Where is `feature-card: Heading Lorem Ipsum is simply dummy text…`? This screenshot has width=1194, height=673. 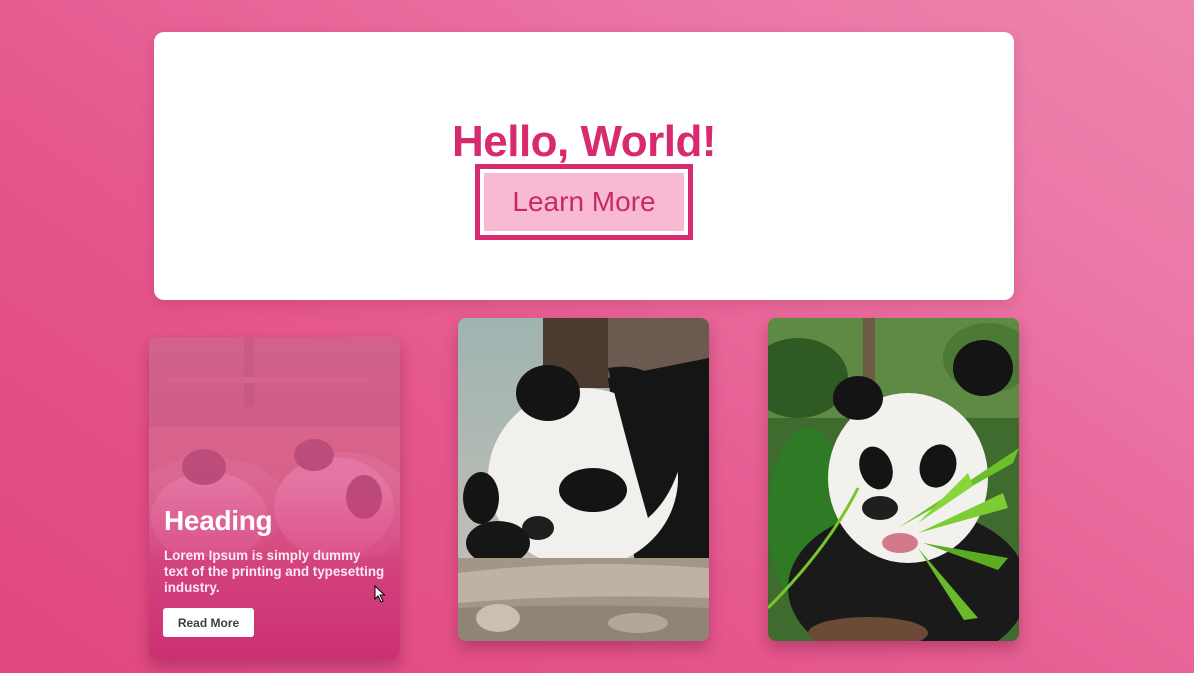
feature-card: Heading Lorem Ipsum is simply dummy text… is located at coordinates (274, 498).